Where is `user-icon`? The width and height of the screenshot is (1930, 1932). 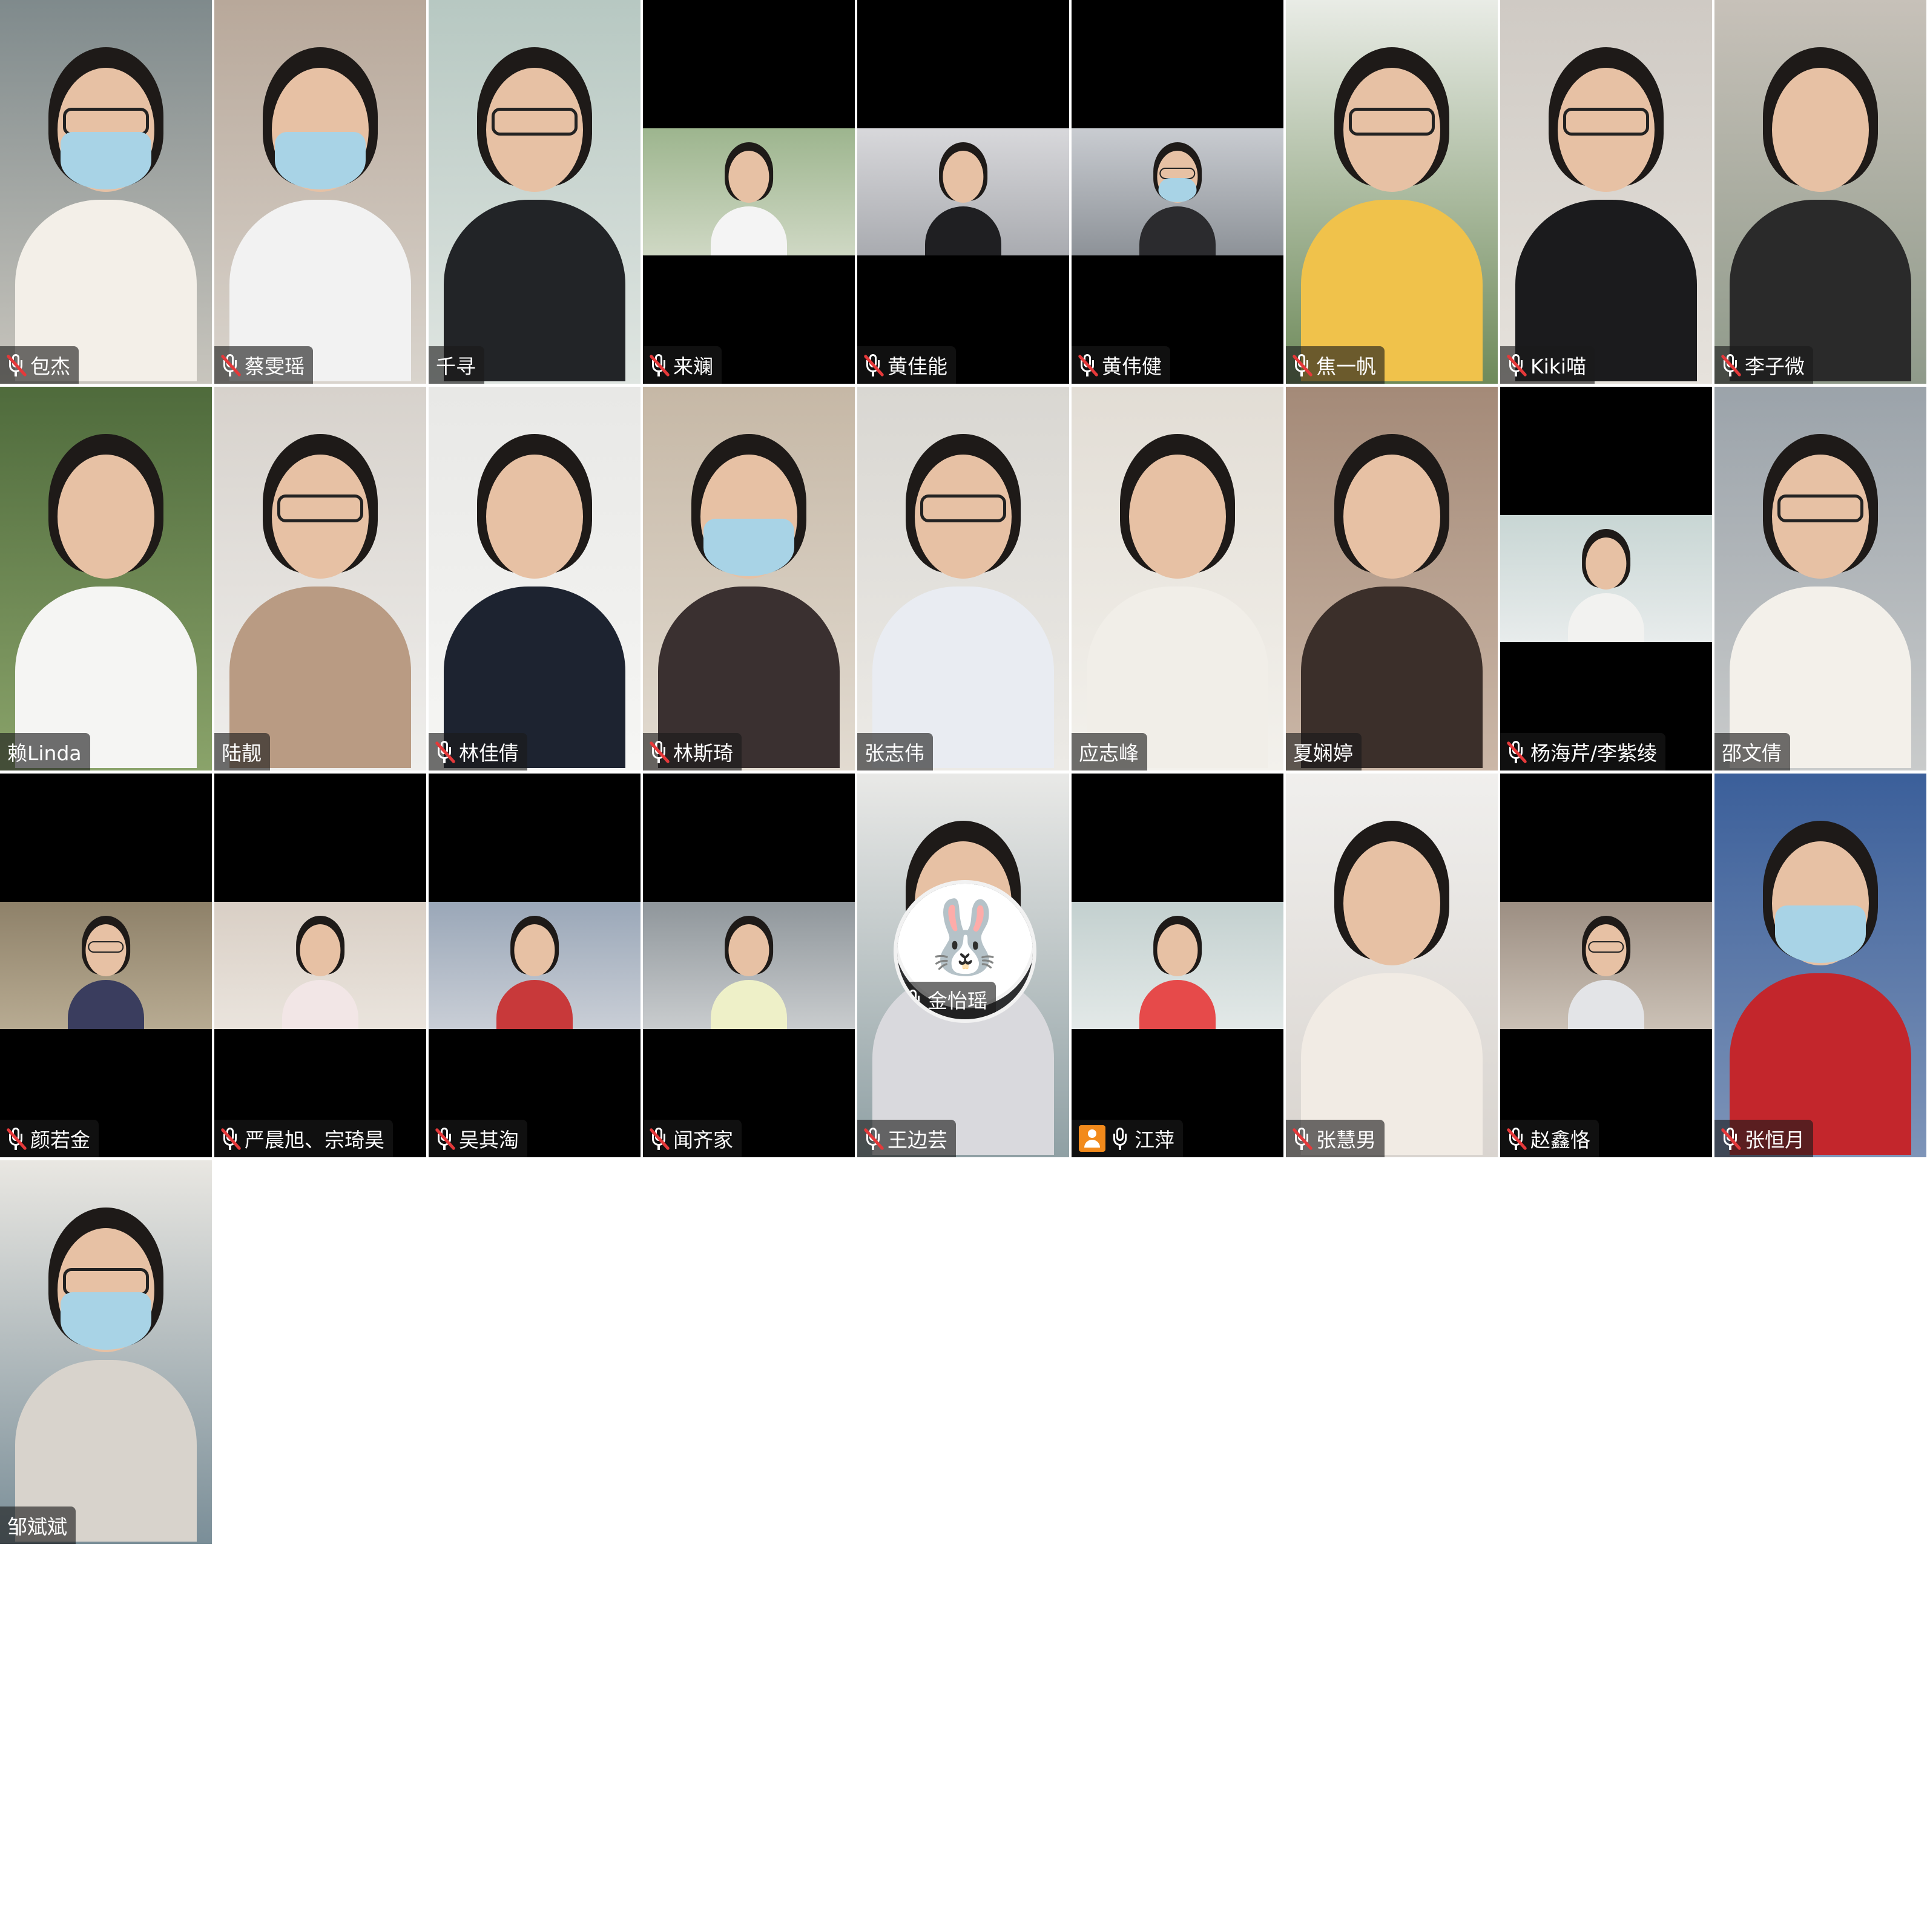
user-icon is located at coordinates (1092, 1138).